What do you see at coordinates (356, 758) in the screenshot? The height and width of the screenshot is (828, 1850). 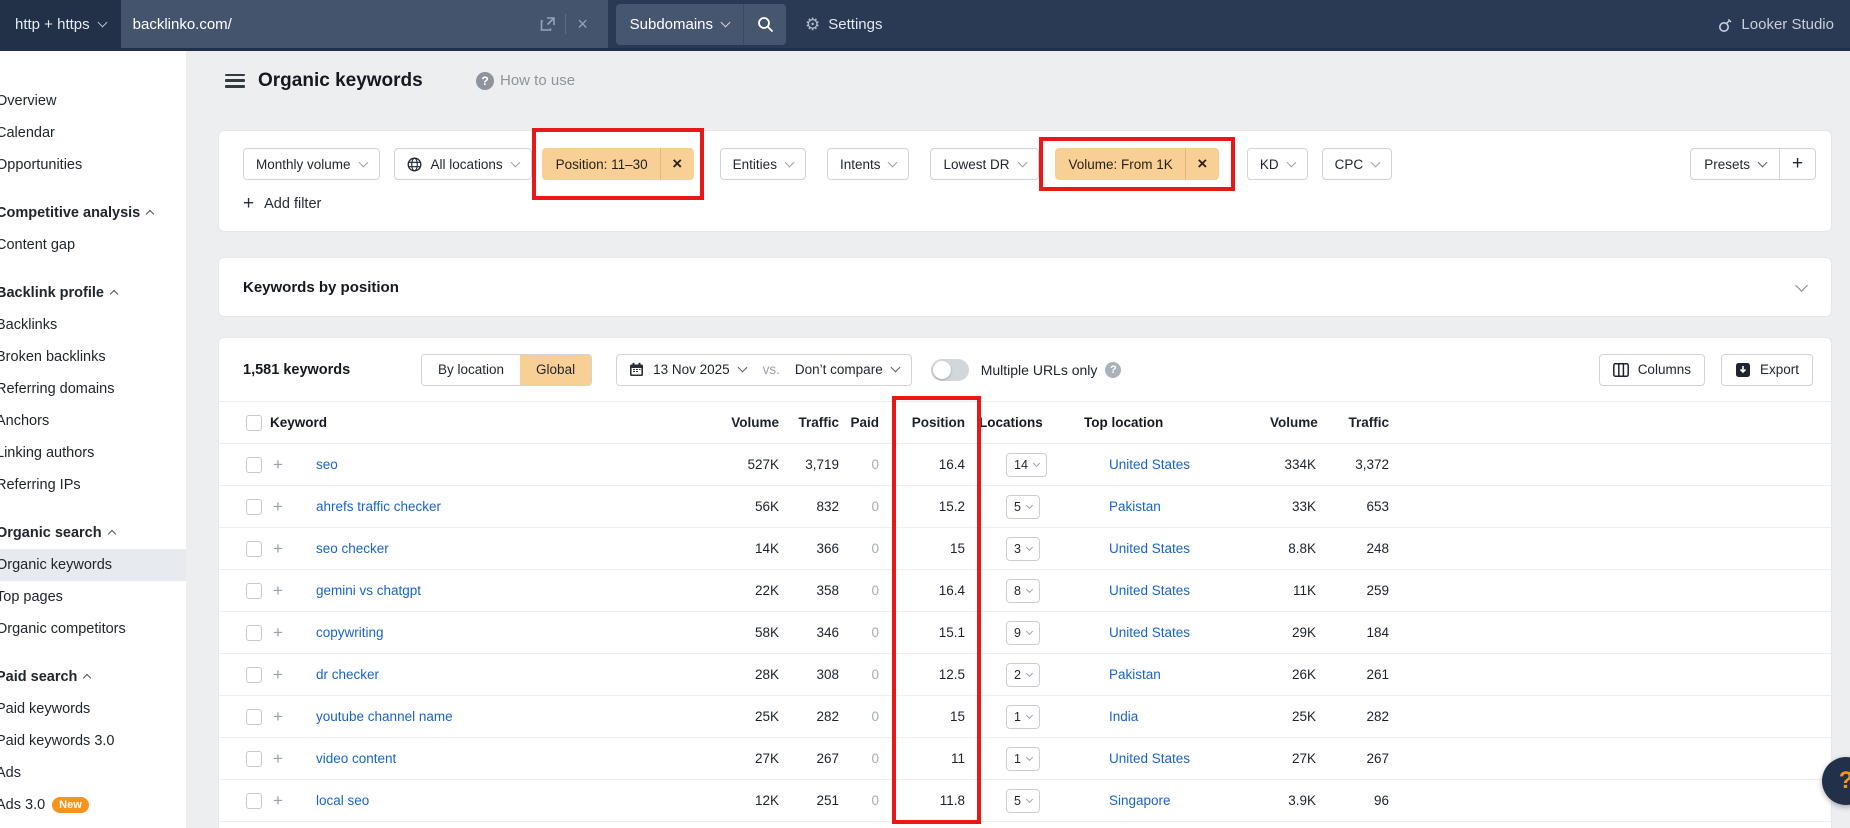 I see `keyword-link: video content` at bounding box center [356, 758].